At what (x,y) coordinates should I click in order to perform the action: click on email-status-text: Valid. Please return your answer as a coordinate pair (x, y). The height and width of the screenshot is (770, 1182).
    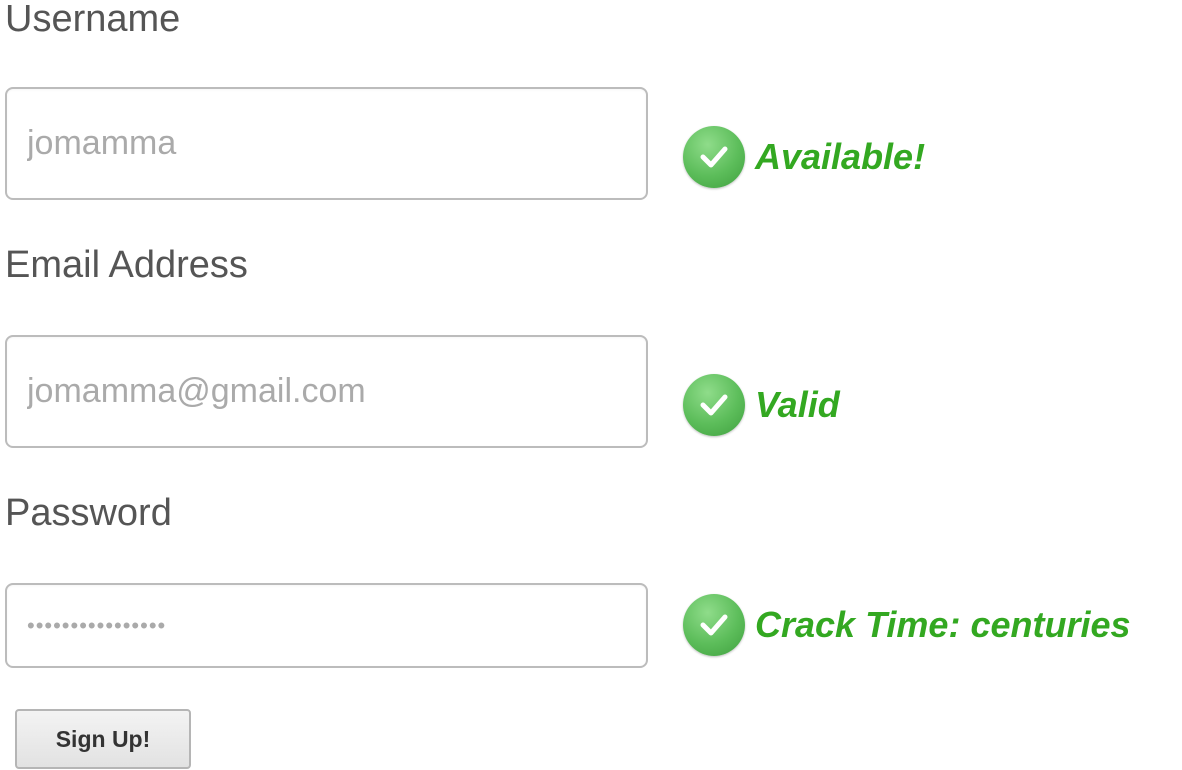
    Looking at the image, I should click on (797, 404).